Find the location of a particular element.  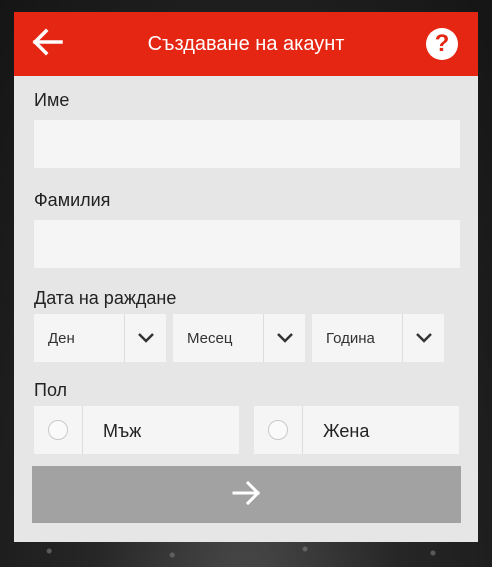

submit-button is located at coordinates (246, 494).